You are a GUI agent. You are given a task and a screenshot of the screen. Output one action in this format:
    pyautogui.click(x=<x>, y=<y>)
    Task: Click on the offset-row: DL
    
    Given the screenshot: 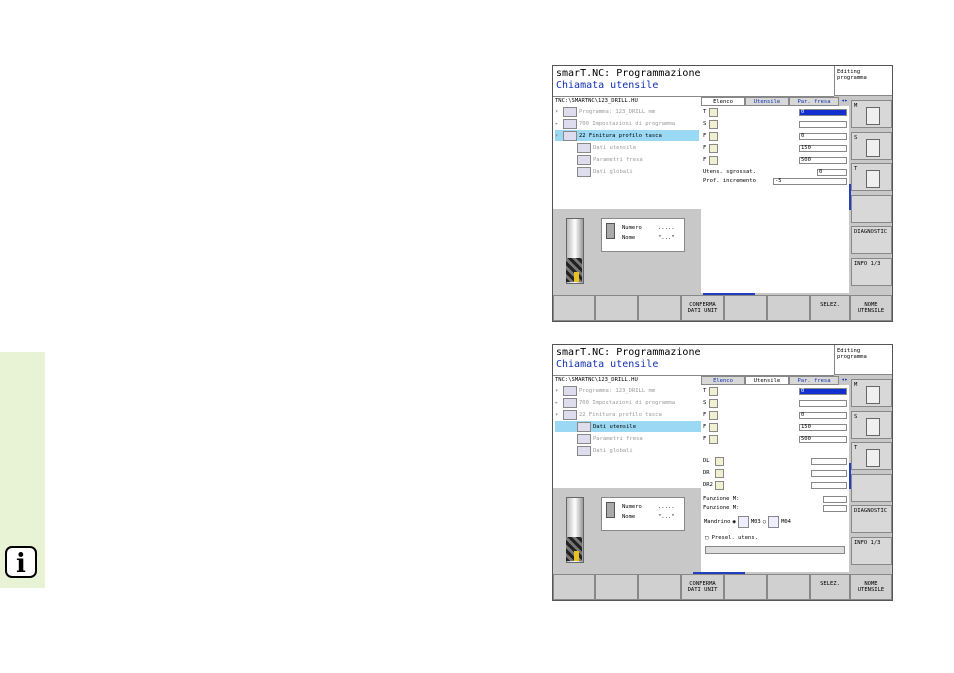 What is the action you would take?
    pyautogui.click(x=775, y=462)
    